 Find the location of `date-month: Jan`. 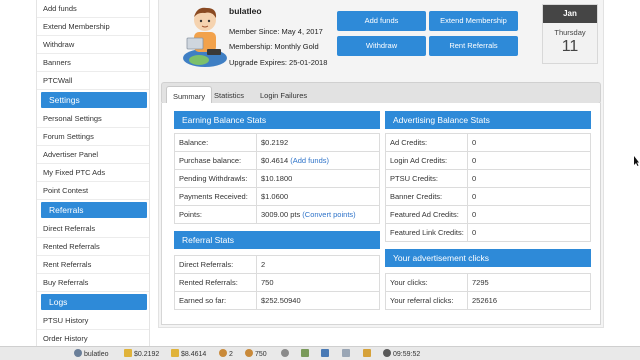

date-month: Jan is located at coordinates (570, 14).